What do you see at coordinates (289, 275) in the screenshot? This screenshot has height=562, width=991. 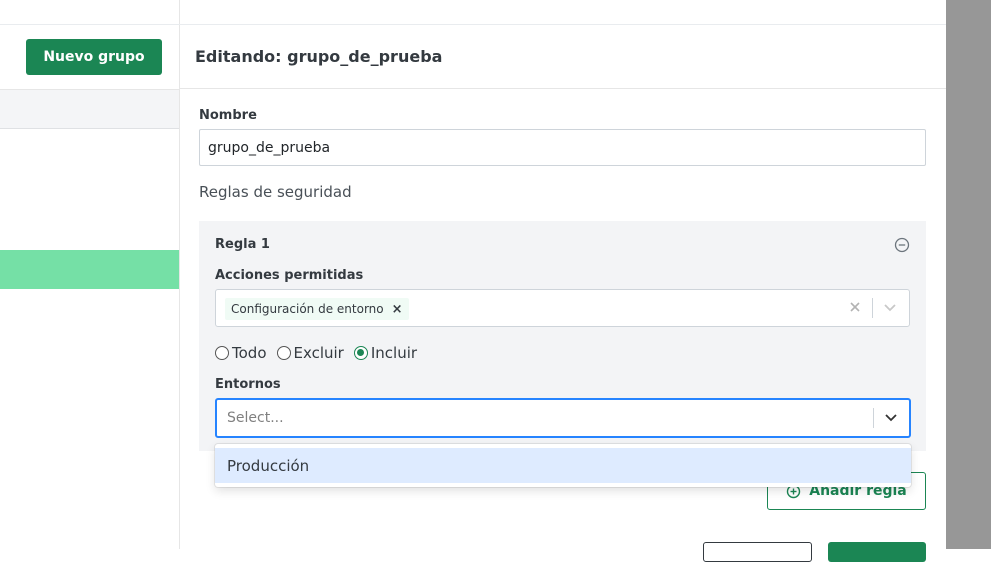 I see `allowed-actions-label: Acciones permitidas` at bounding box center [289, 275].